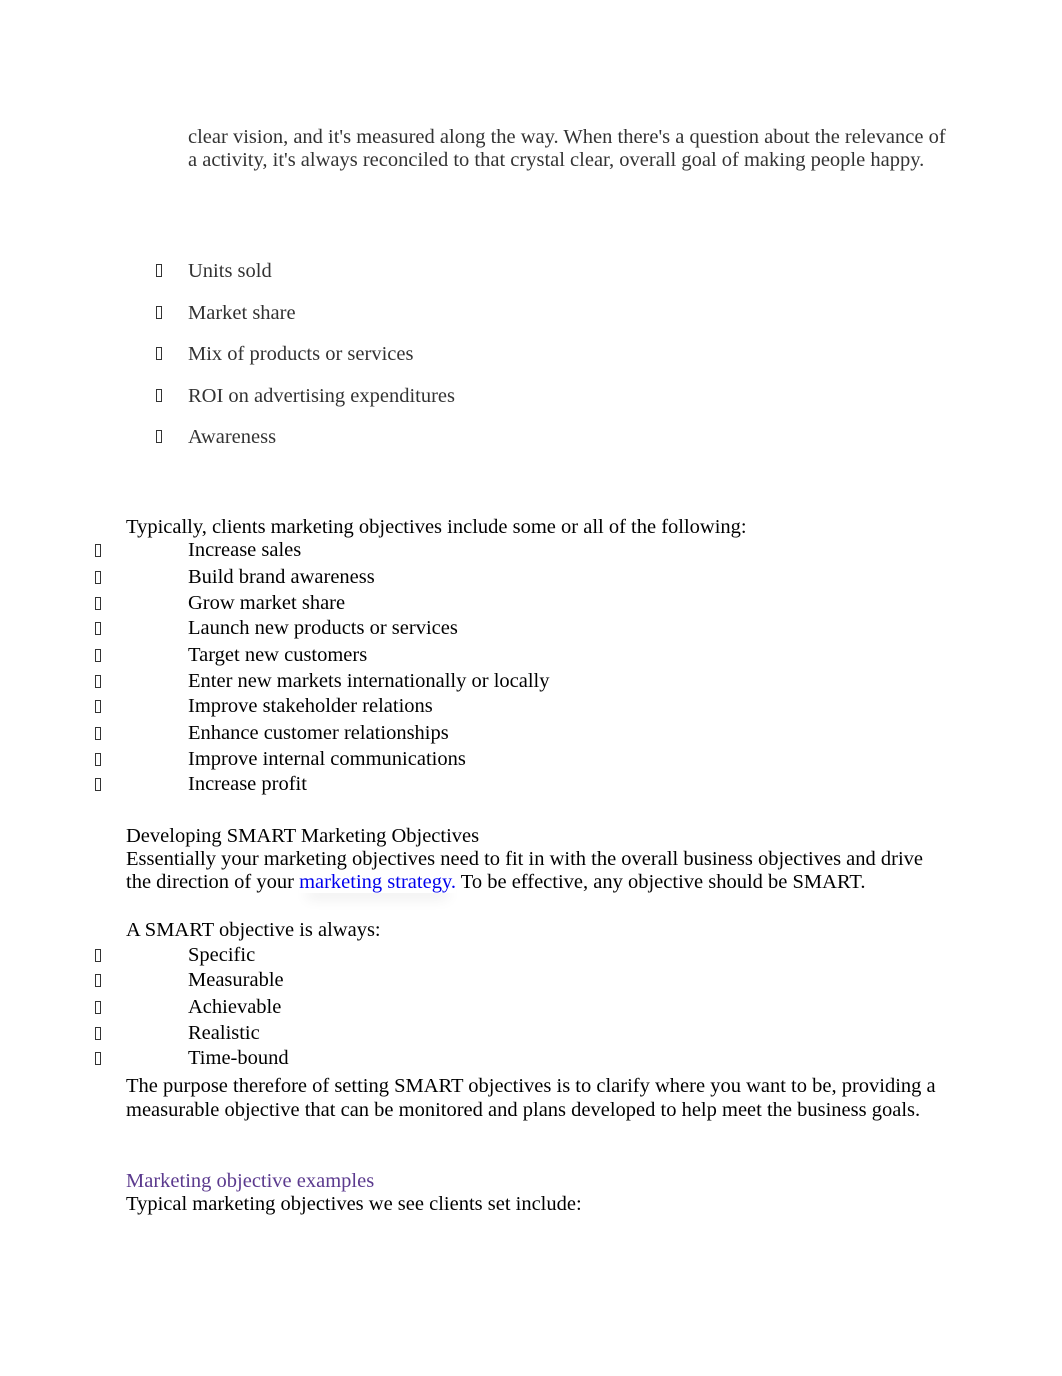 Image resolution: width=1062 pixels, height=1376 pixels. Describe the element at coordinates (242, 313) in the screenshot. I see `list-item-label: Market share` at that location.